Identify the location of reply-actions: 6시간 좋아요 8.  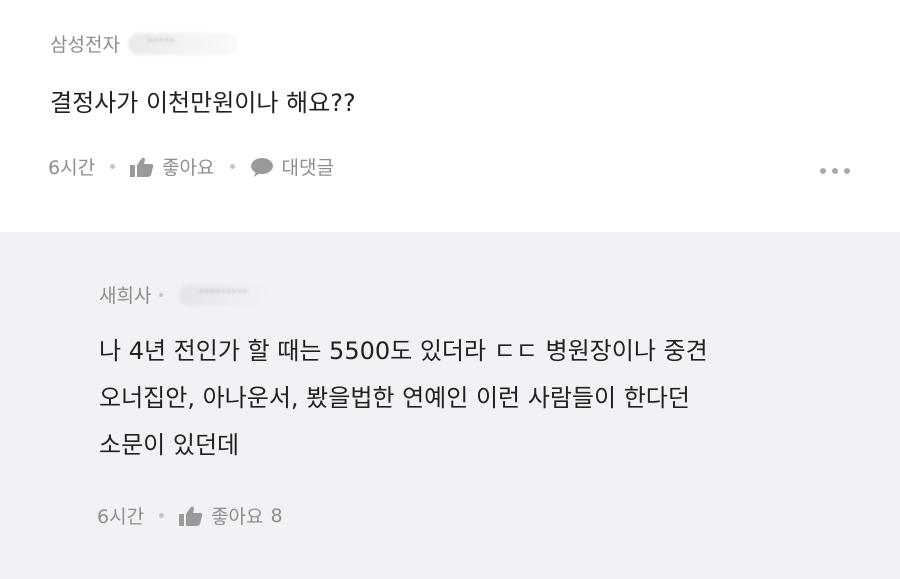
(190, 515).